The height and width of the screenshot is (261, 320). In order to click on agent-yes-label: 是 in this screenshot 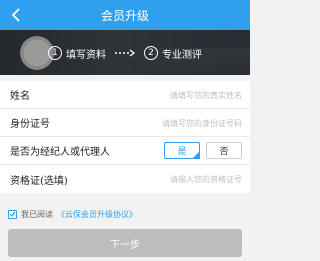, I will do `click(182, 152)`.